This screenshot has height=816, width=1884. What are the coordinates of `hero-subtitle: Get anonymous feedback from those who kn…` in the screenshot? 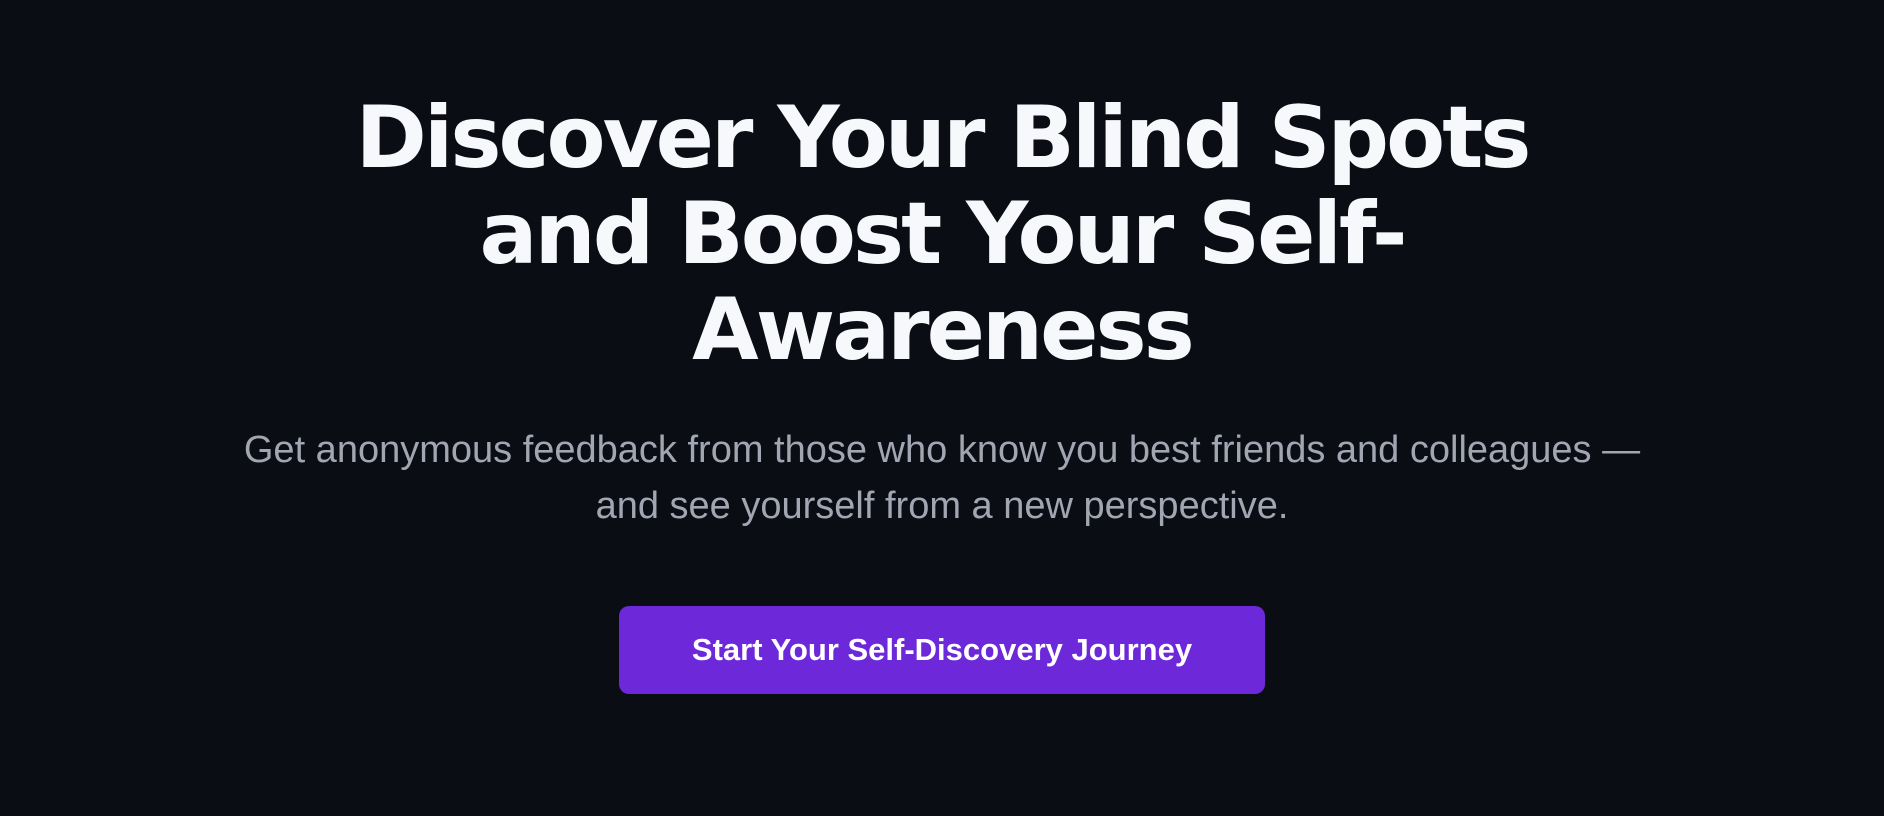 It's located at (942, 478).